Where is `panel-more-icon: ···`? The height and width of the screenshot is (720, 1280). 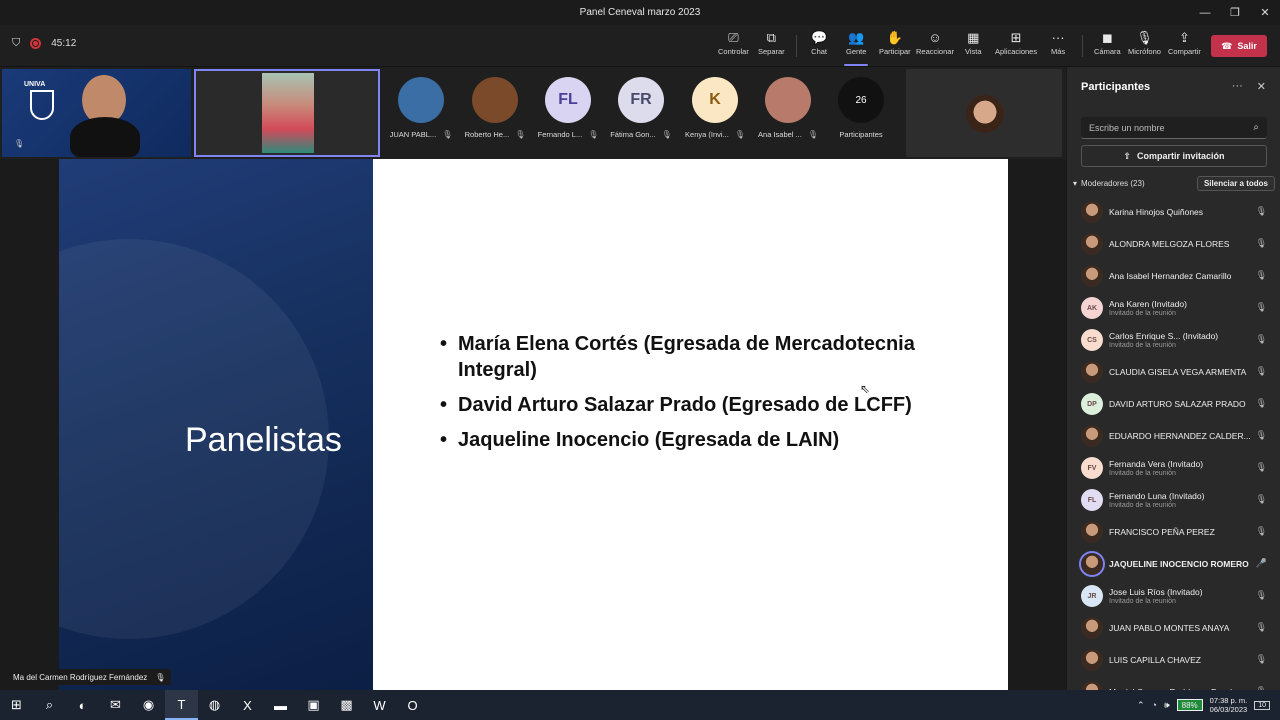 panel-more-icon: ··· is located at coordinates (1237, 86).